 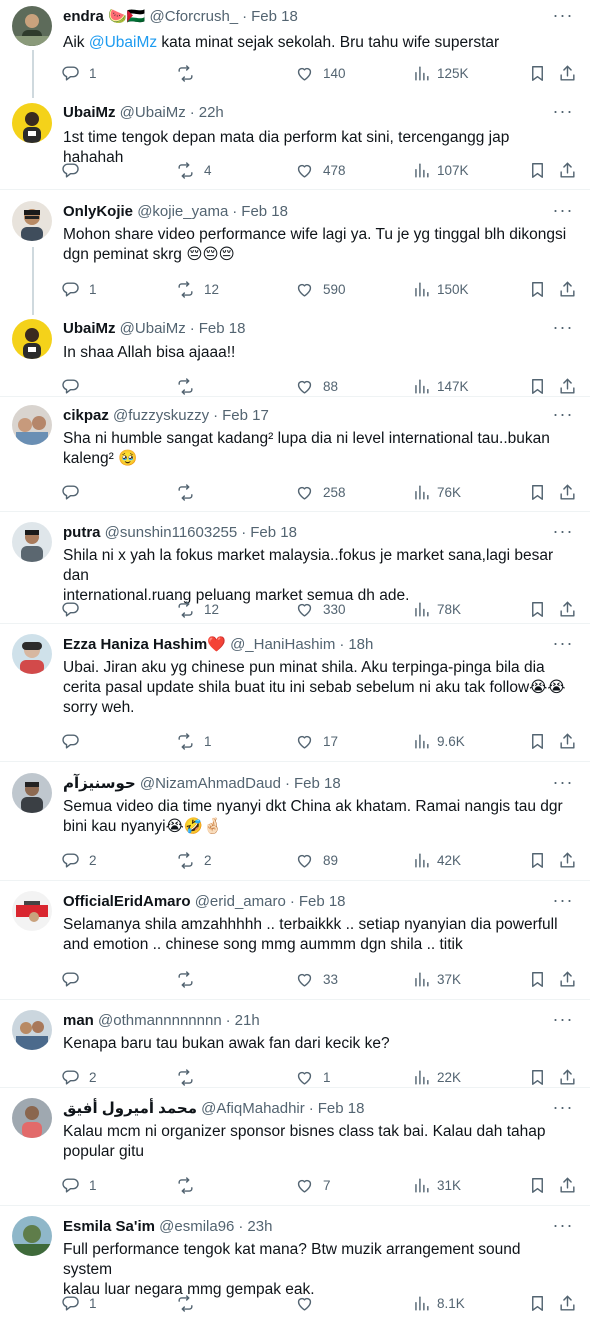 I want to click on like-button: 7, so click(x=313, y=1185).